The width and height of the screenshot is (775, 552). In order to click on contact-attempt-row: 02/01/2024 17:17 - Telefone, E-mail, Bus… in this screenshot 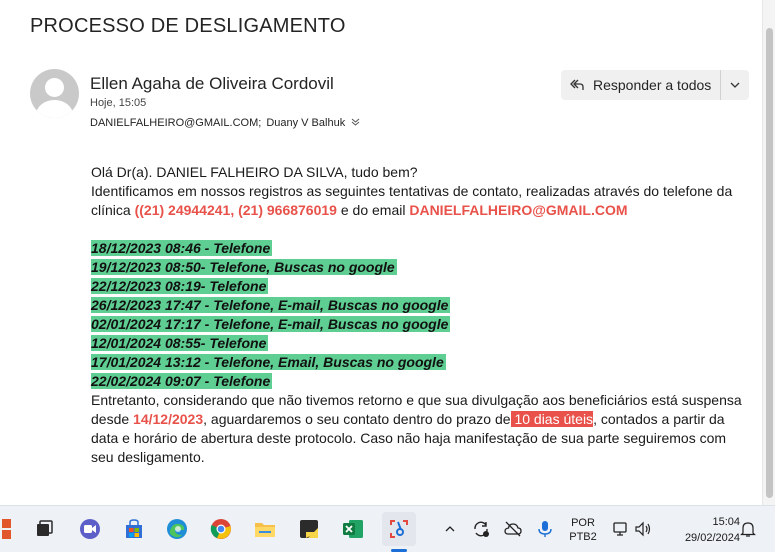, I will do `click(271, 324)`.